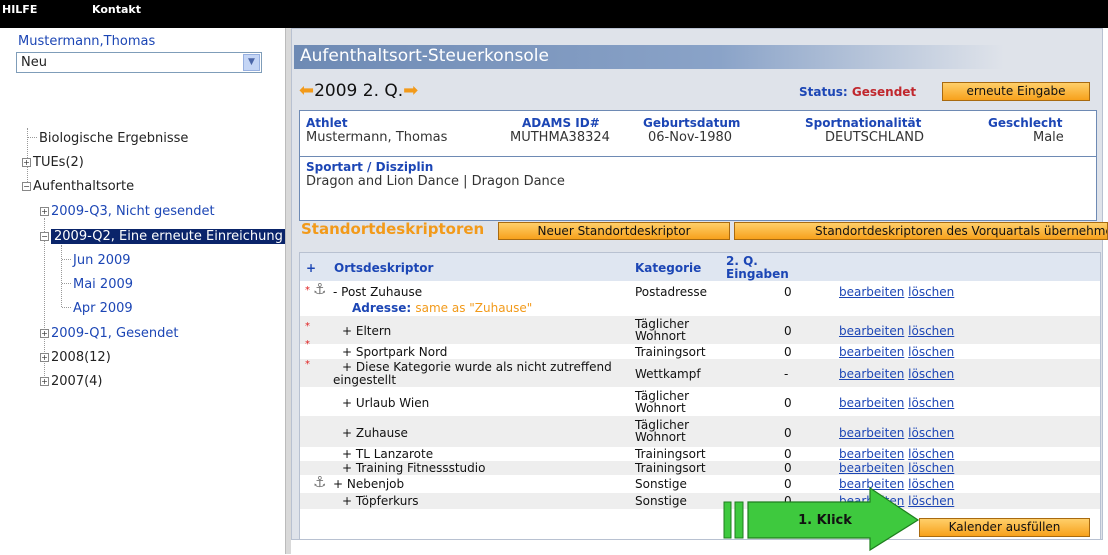 This screenshot has width=1108, height=555. What do you see at coordinates (387, 454) in the screenshot?
I see `descriptor-name: + TL Lanzarote` at bounding box center [387, 454].